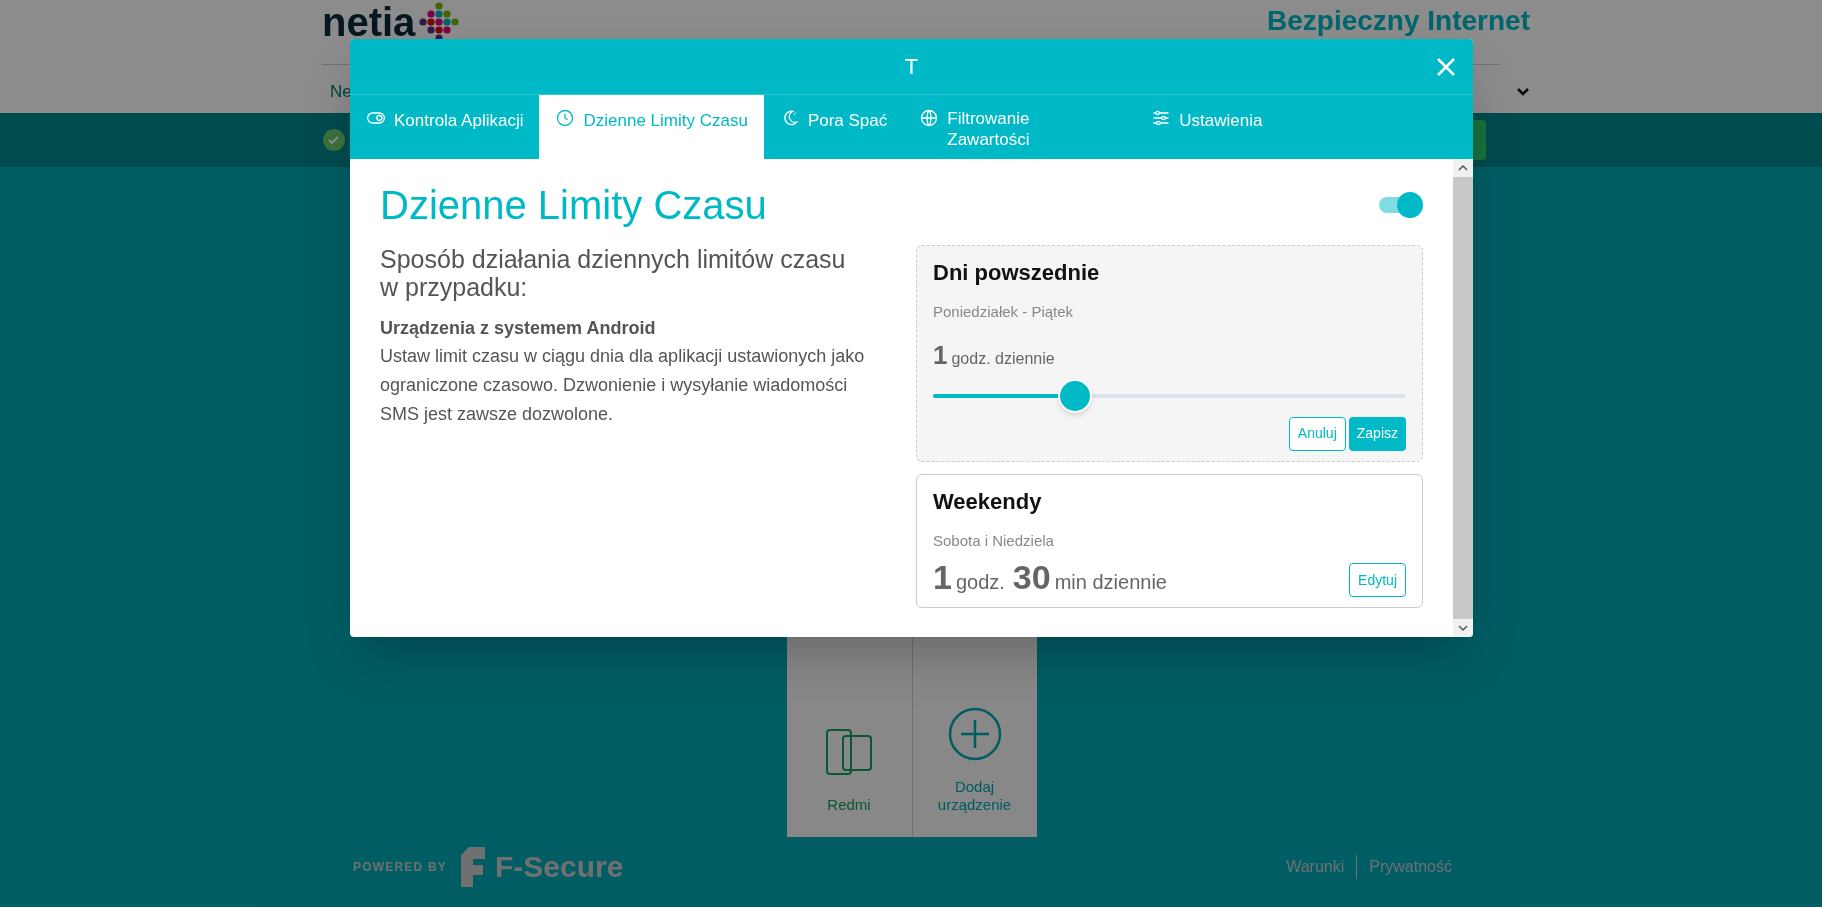 The image size is (1822, 907). Describe the element at coordinates (1017, 273) in the screenshot. I see `card-title: Dni powszednie` at that location.